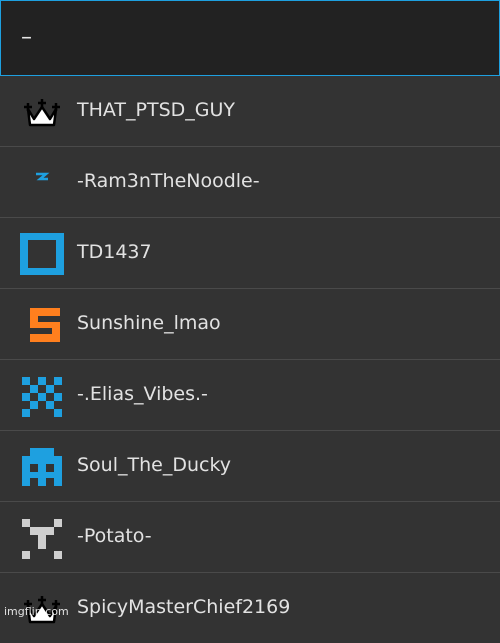 The height and width of the screenshot is (643, 500). I want to click on pixel-pattern-icon, so click(42, 396).